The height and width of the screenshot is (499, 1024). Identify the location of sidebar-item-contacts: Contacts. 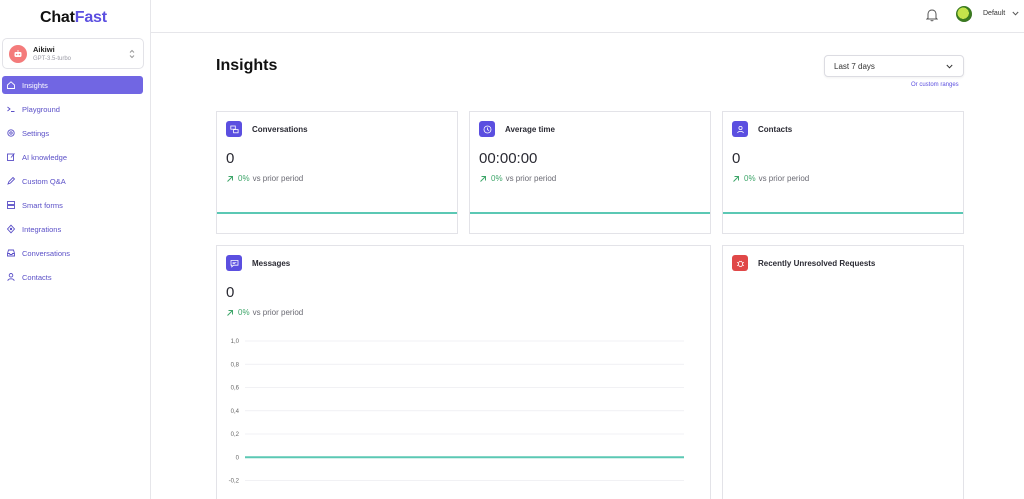
(72, 277).